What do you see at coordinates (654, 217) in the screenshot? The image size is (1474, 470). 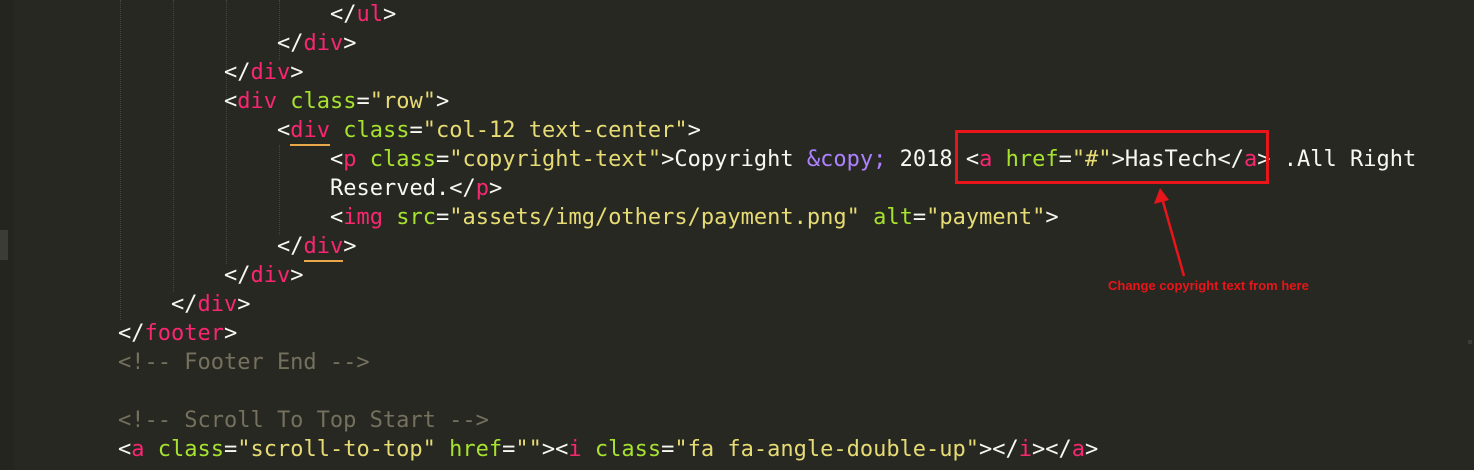 I see `token-string: "assets/img/others/payment.png"` at bounding box center [654, 217].